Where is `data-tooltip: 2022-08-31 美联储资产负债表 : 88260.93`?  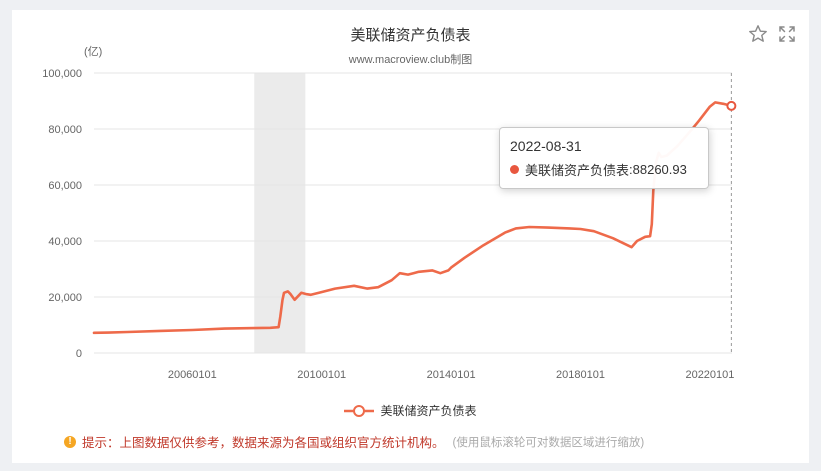
data-tooltip: 2022-08-31 美联储资产负债表 : 88260.93 is located at coordinates (604, 158).